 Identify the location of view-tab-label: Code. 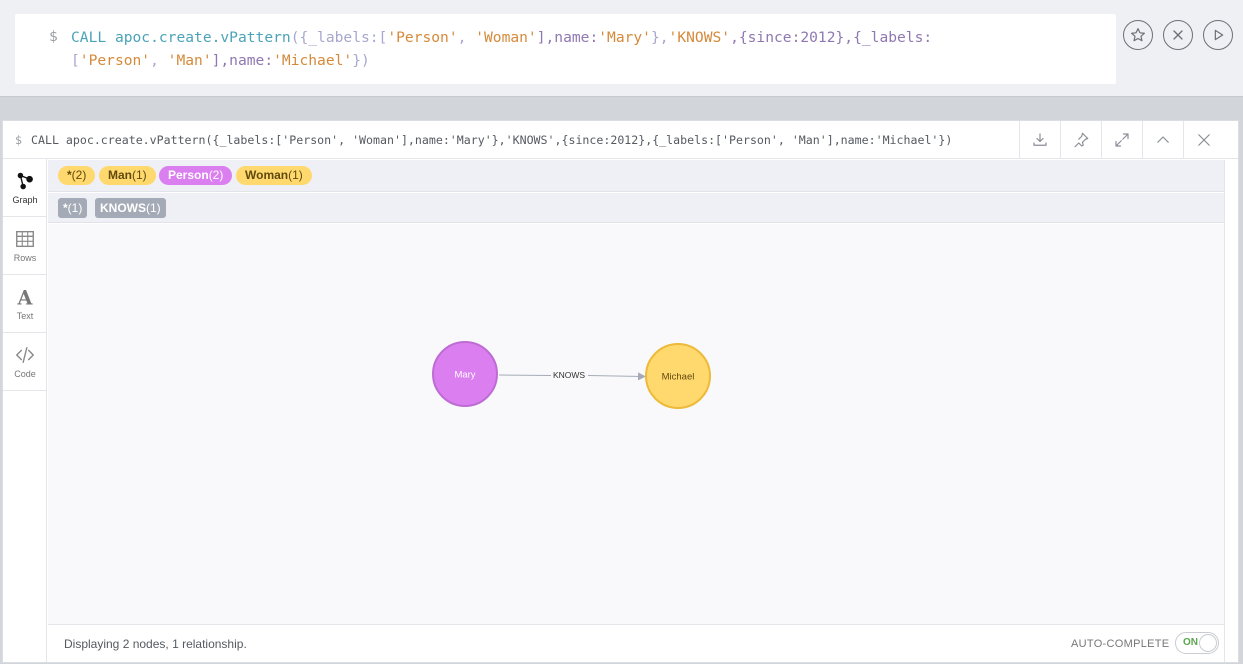
(25, 374).